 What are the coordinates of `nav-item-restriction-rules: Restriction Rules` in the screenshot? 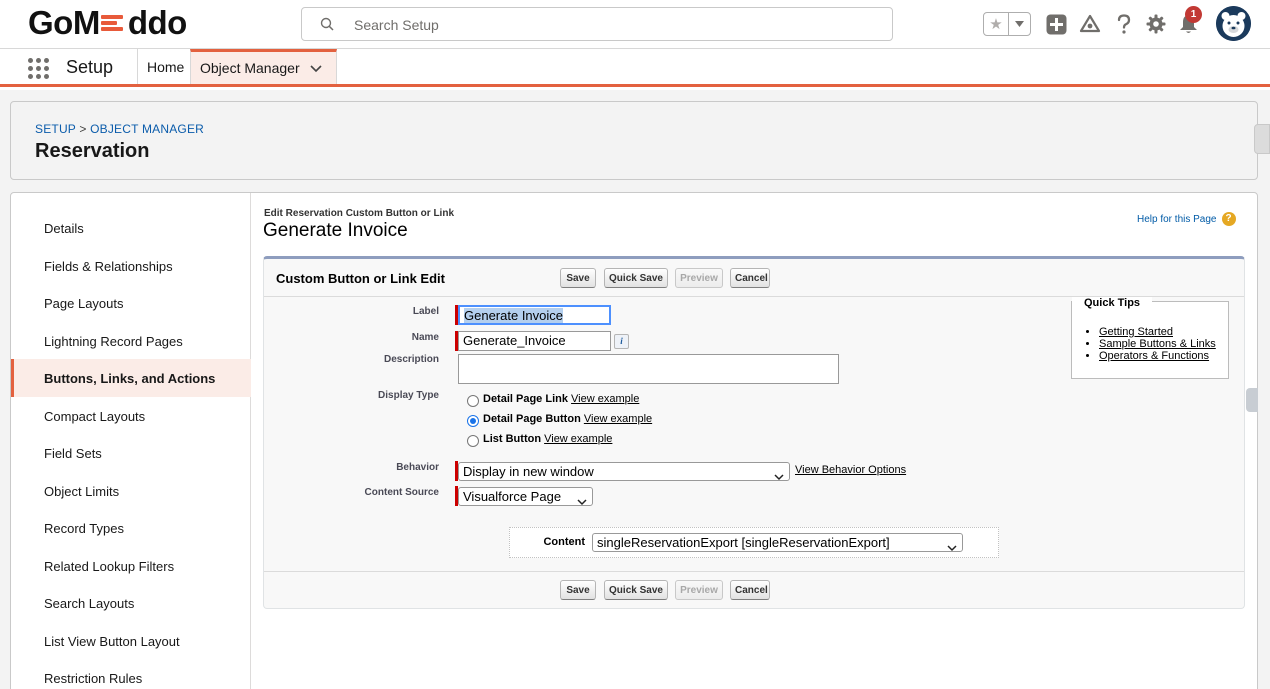 It's located at (131, 674).